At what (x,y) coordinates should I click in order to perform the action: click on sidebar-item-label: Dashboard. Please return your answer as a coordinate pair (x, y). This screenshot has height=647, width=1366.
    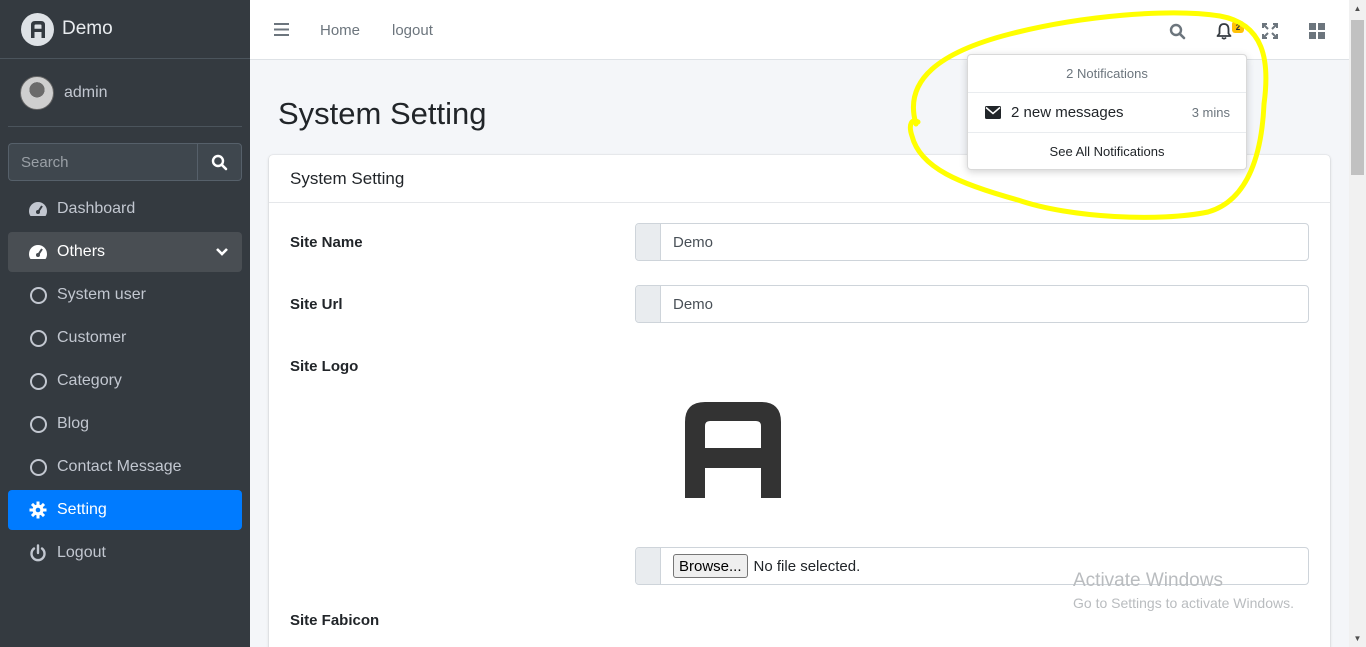
    Looking at the image, I should click on (96, 208).